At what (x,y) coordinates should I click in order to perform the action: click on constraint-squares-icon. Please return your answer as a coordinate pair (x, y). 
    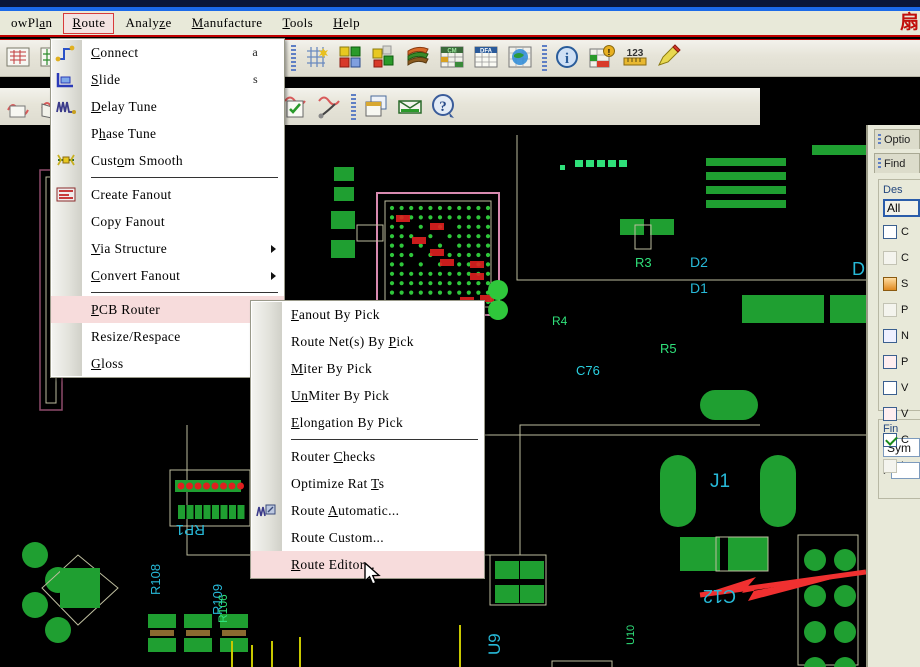
    Looking at the image, I should click on (385, 58).